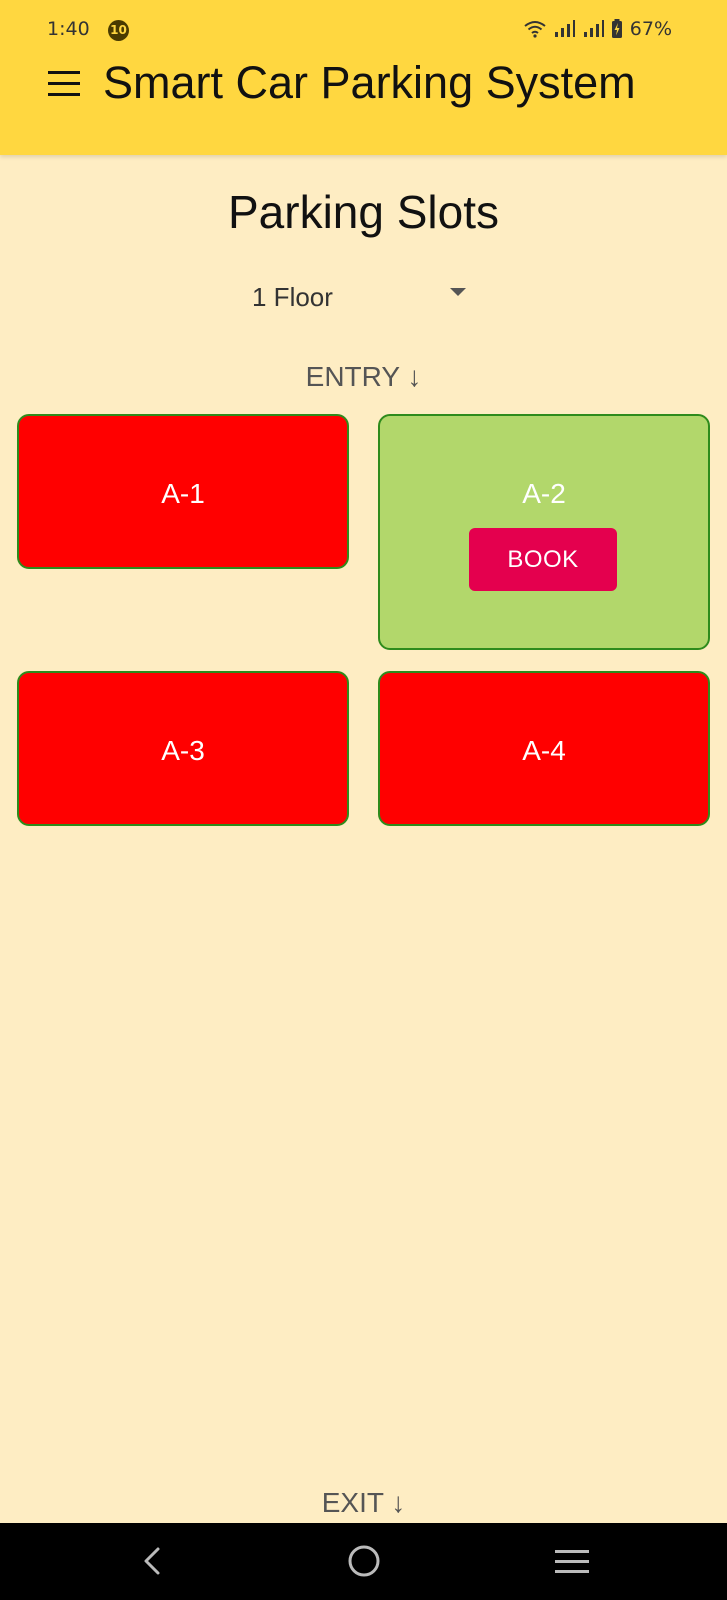  I want to click on status-icons: 67%, so click(598, 29).